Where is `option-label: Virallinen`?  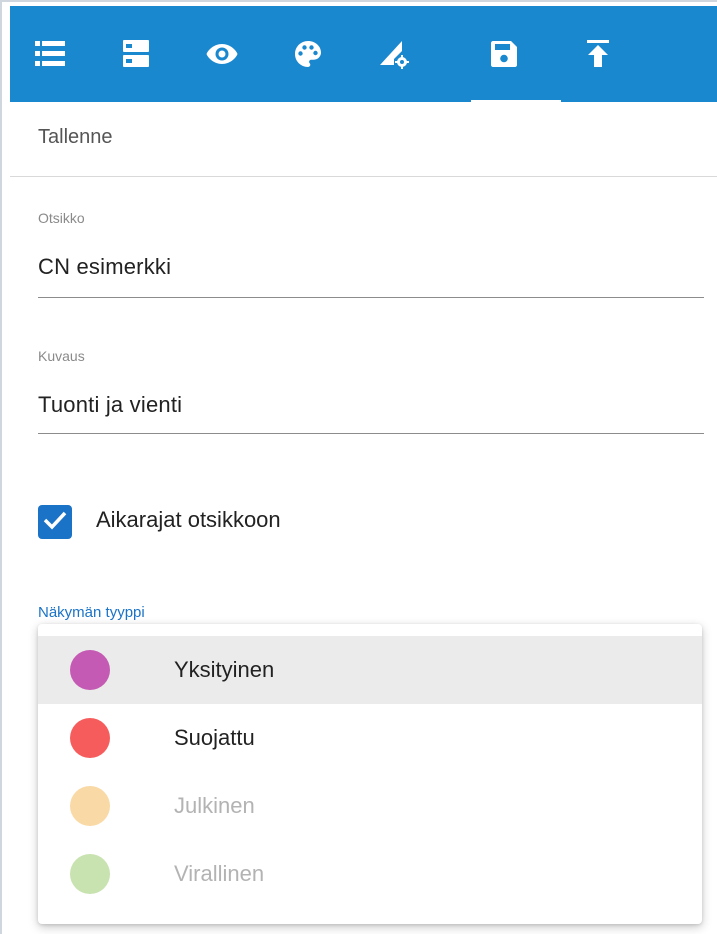
option-label: Virallinen is located at coordinates (219, 873).